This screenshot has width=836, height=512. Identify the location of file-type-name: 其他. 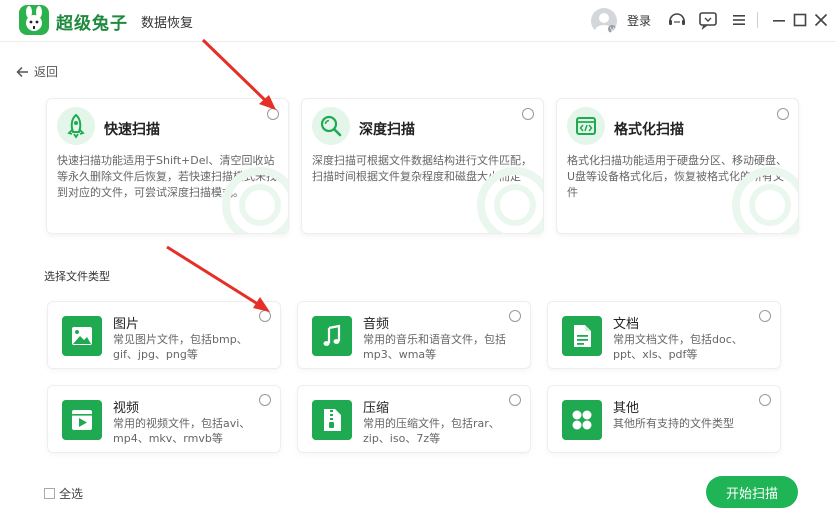
(626, 408).